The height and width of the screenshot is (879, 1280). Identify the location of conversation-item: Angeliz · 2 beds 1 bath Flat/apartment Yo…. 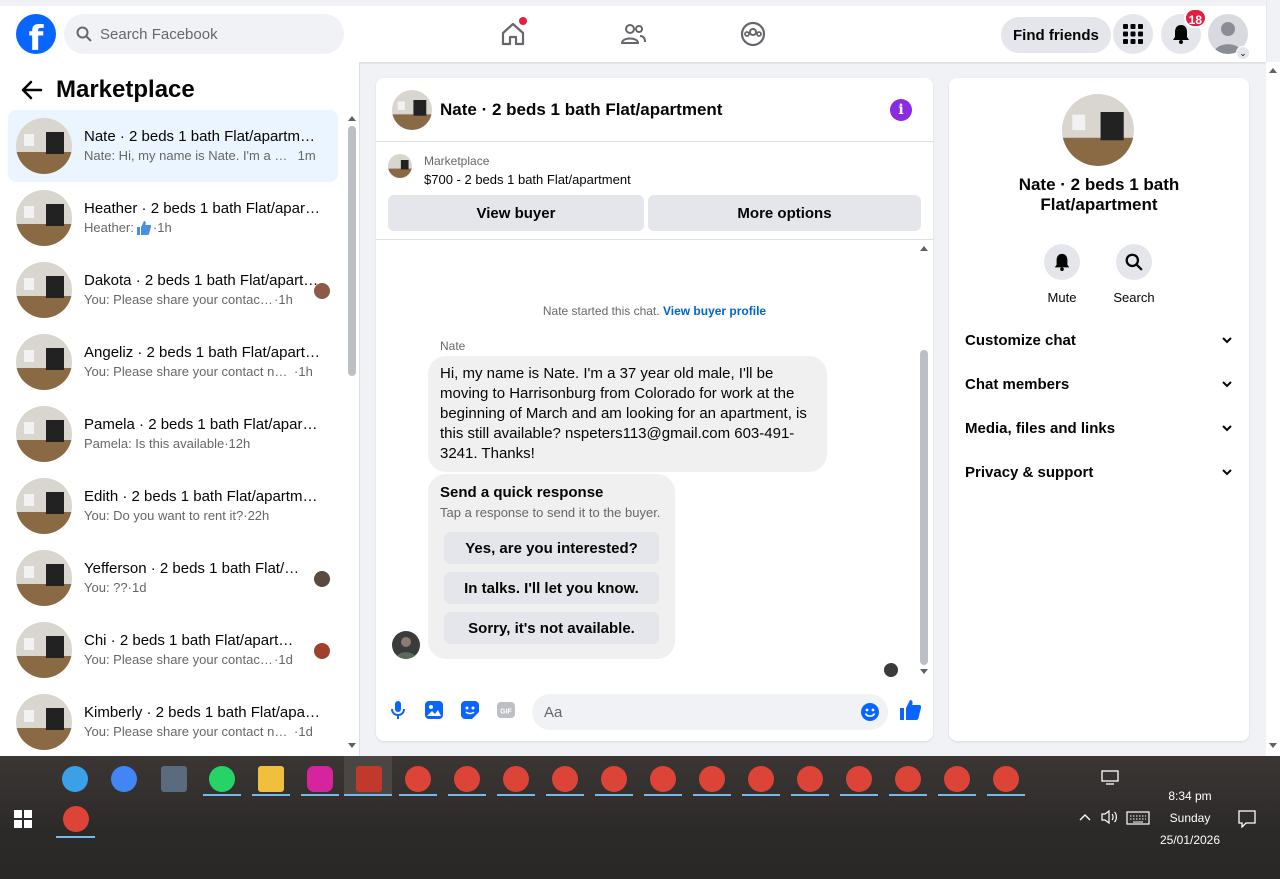
(173, 362).